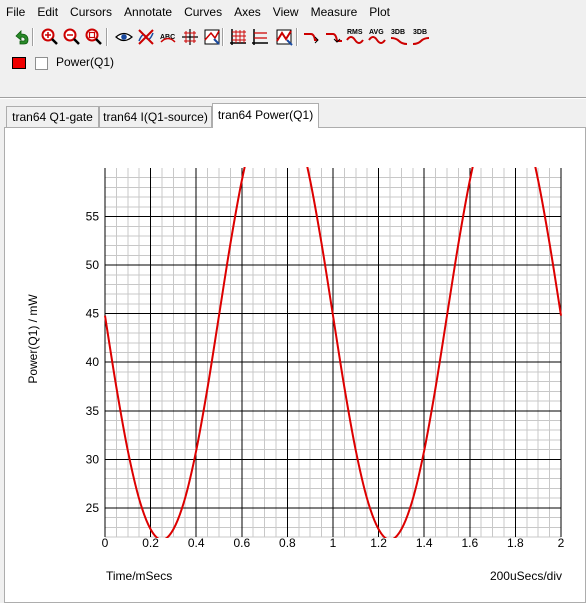 The width and height of the screenshot is (586, 603). I want to click on zoom-out-button, so click(72, 37).